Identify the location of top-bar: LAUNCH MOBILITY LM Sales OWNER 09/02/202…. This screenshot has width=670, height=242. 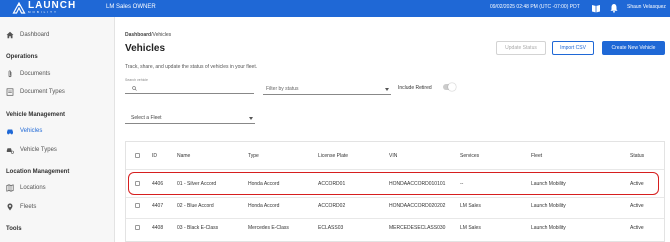
(335, 8).